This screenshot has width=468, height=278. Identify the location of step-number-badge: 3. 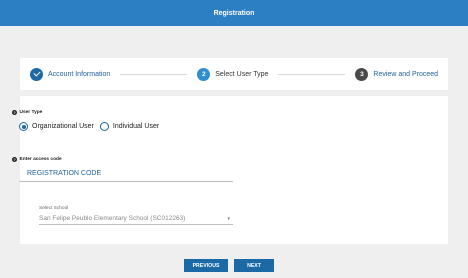
(362, 74).